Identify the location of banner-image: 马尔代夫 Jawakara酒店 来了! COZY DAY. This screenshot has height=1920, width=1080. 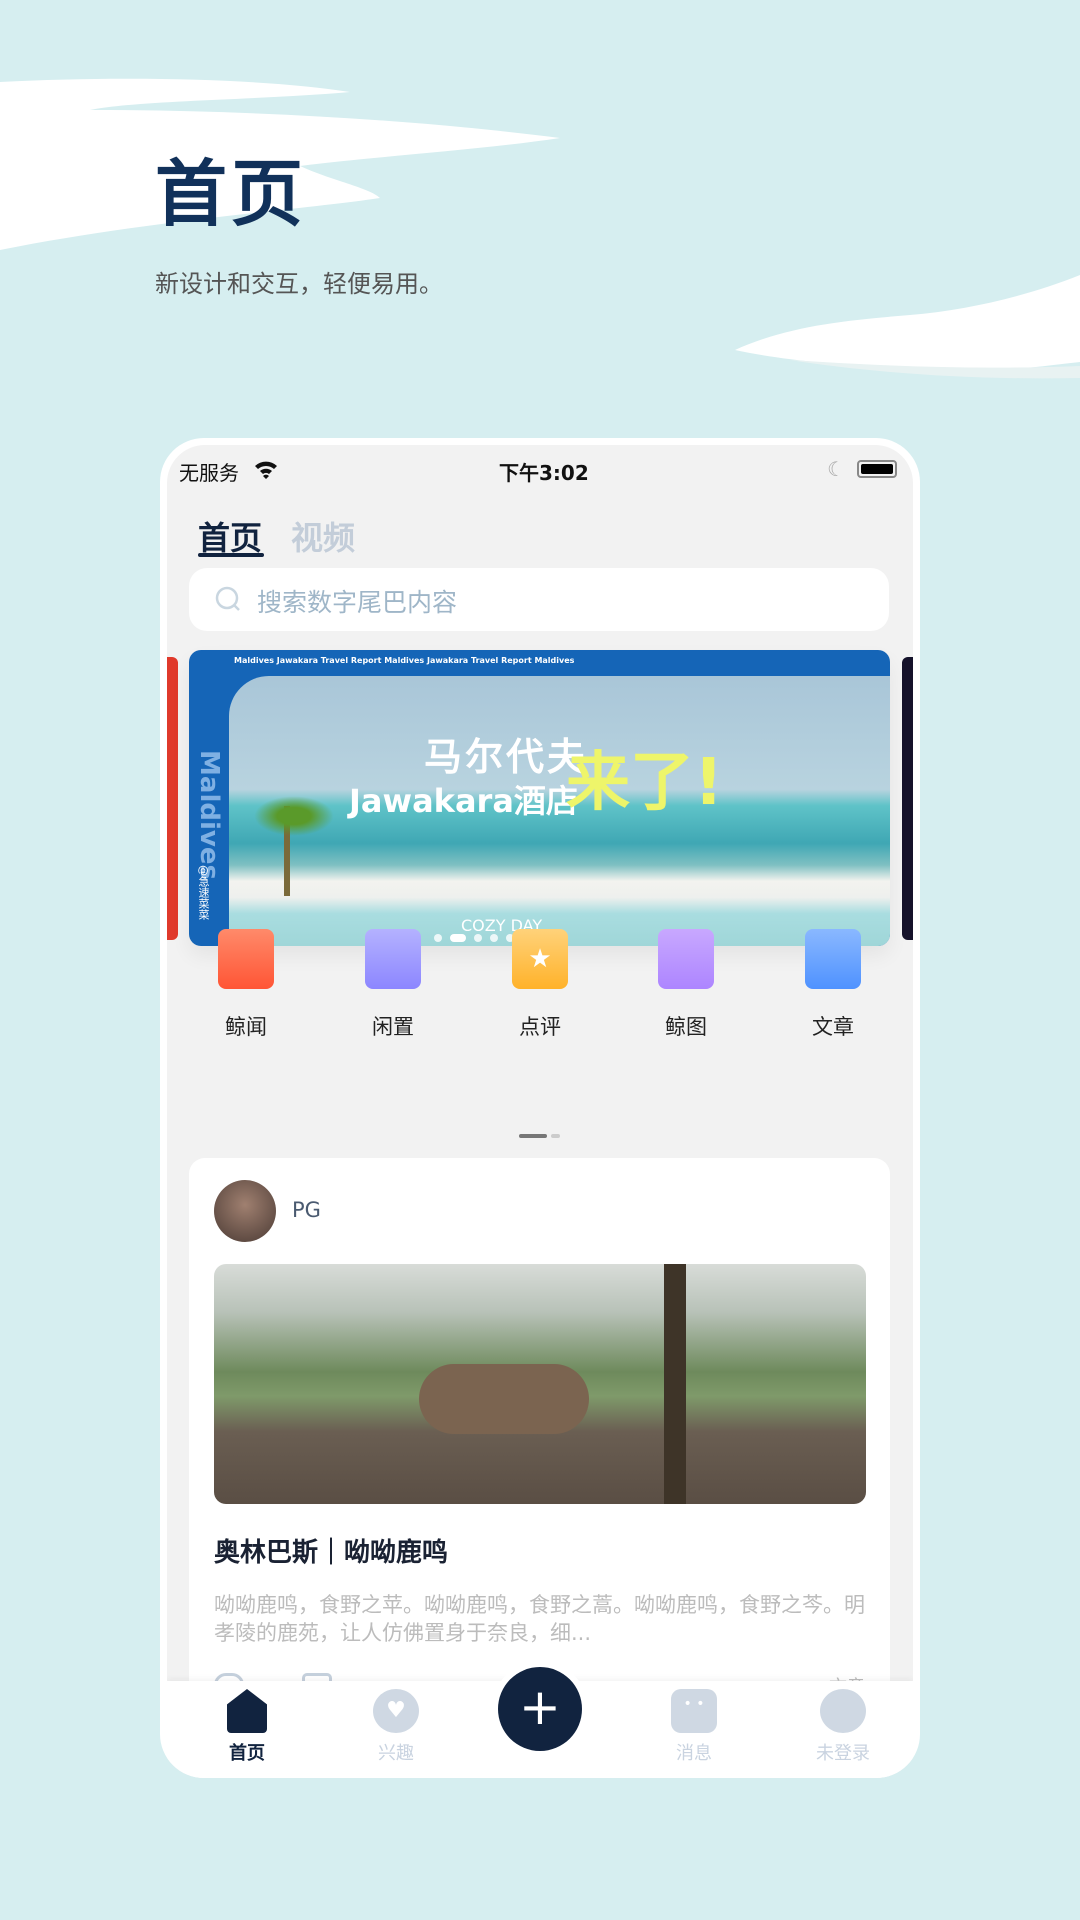
(559, 811).